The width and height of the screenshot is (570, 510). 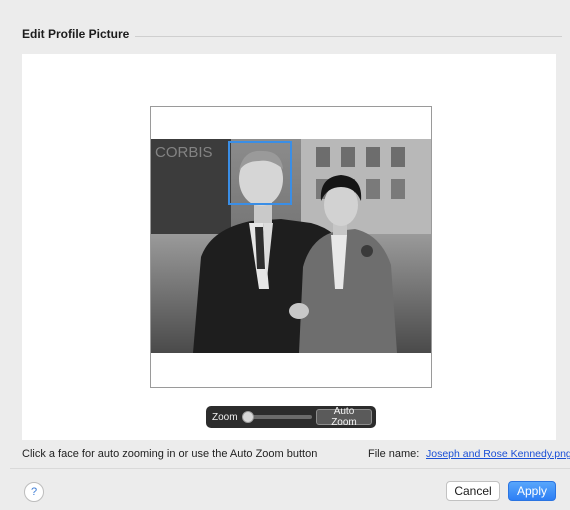 I want to click on help-button: ?, so click(x=34, y=492).